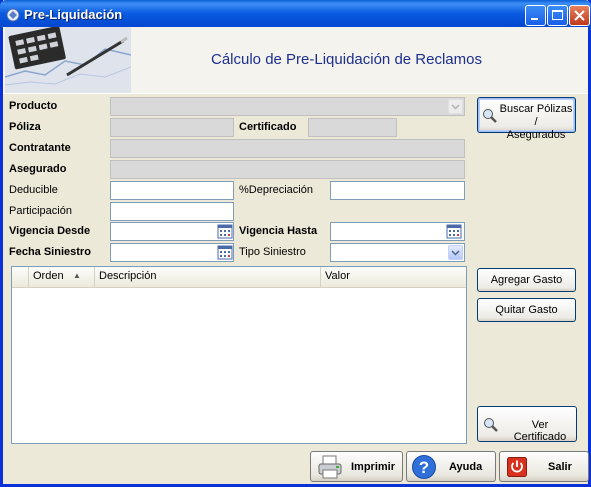  What do you see at coordinates (560, 467) in the screenshot?
I see `salir-label: Salir` at bounding box center [560, 467].